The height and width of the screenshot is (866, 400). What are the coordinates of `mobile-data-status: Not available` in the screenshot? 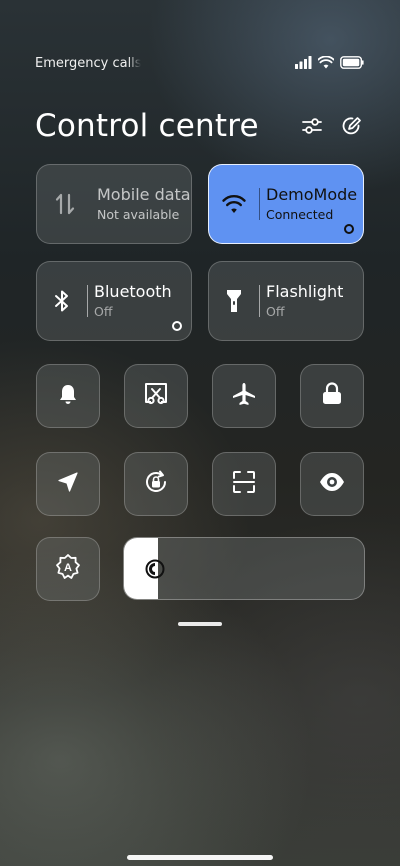 It's located at (138, 214).